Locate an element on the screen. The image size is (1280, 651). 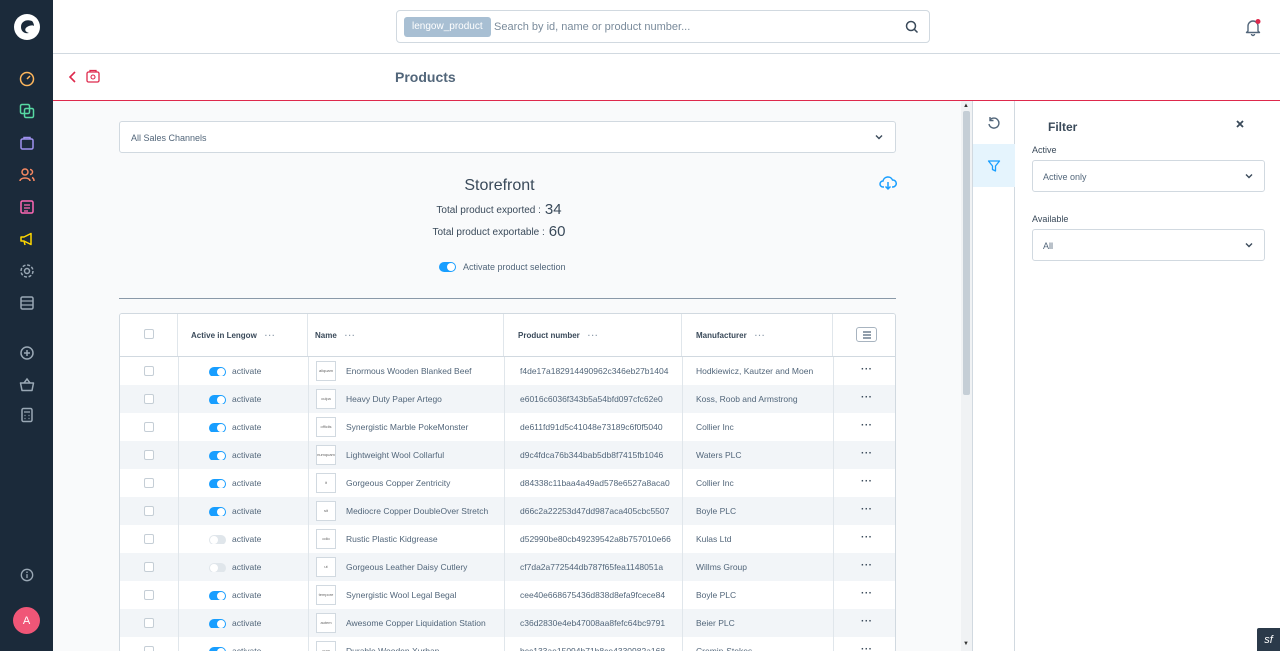
active-filter-select: Active only is located at coordinates (1148, 176).